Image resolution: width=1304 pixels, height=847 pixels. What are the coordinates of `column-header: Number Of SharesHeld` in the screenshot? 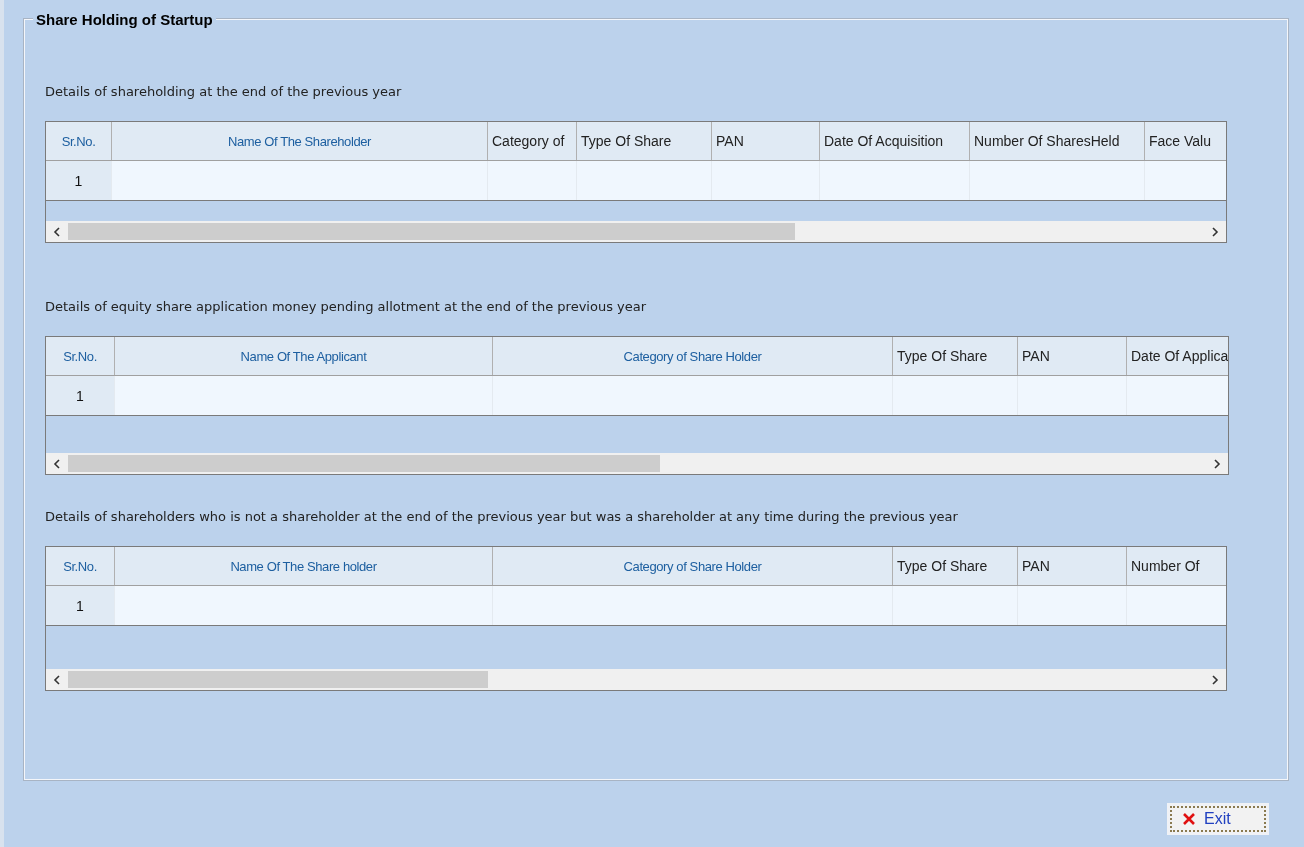 It's located at (1057, 141).